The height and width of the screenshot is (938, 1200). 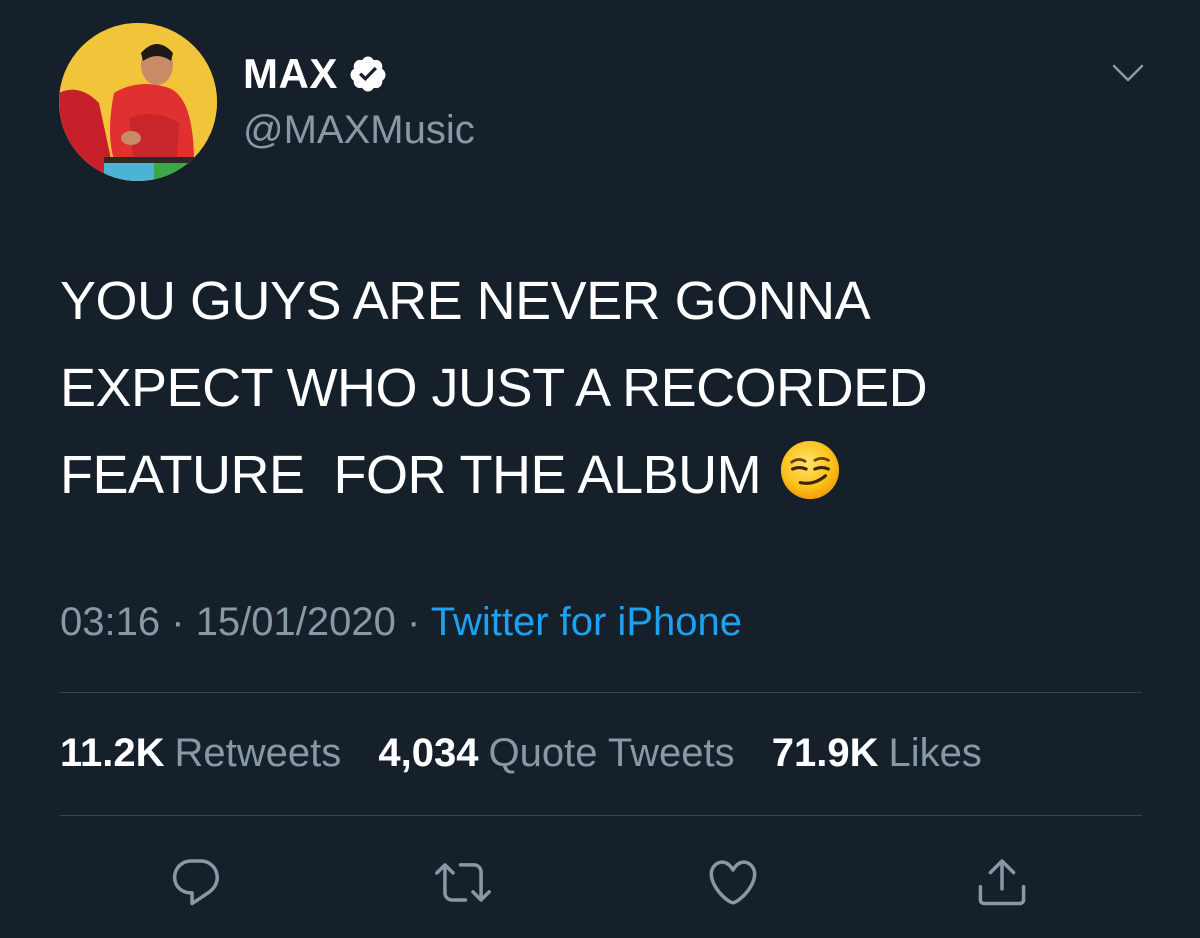 What do you see at coordinates (428, 753) in the screenshot?
I see `quote-tweets-count: 4,034` at bounding box center [428, 753].